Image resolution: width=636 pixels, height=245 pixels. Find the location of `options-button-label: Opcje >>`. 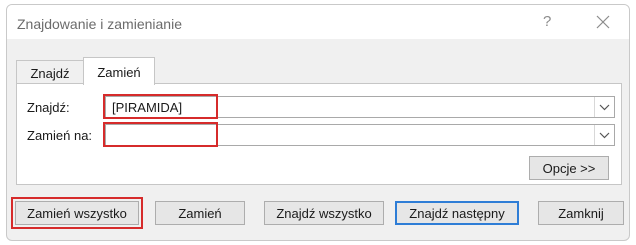

options-button-label: Opcje >> is located at coordinates (569, 168).